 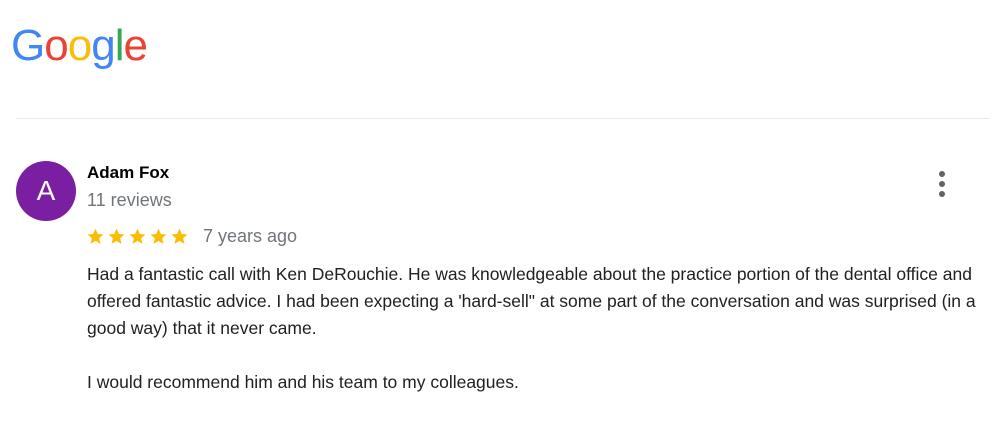 What do you see at coordinates (103, 45) in the screenshot?
I see `logo-letter-g2: g` at bounding box center [103, 45].